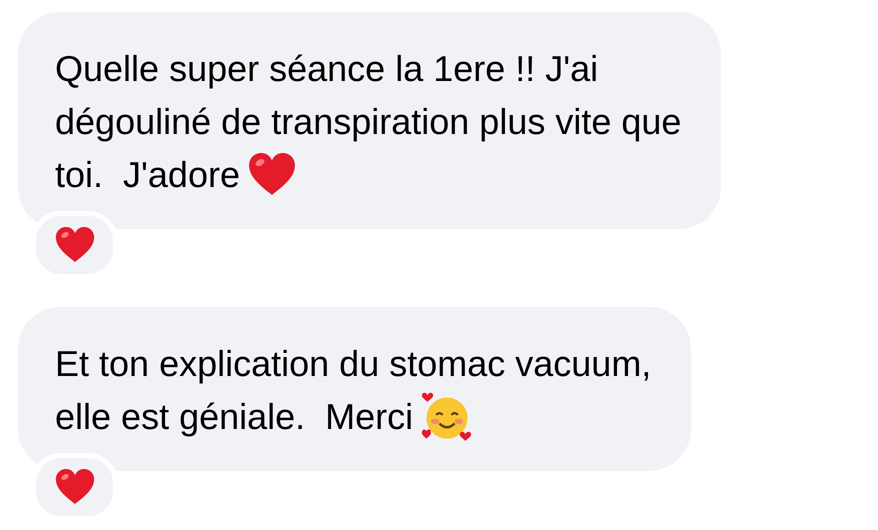 The width and height of the screenshot is (878, 530). I want to click on message-line: toi. J'adore, so click(147, 175).